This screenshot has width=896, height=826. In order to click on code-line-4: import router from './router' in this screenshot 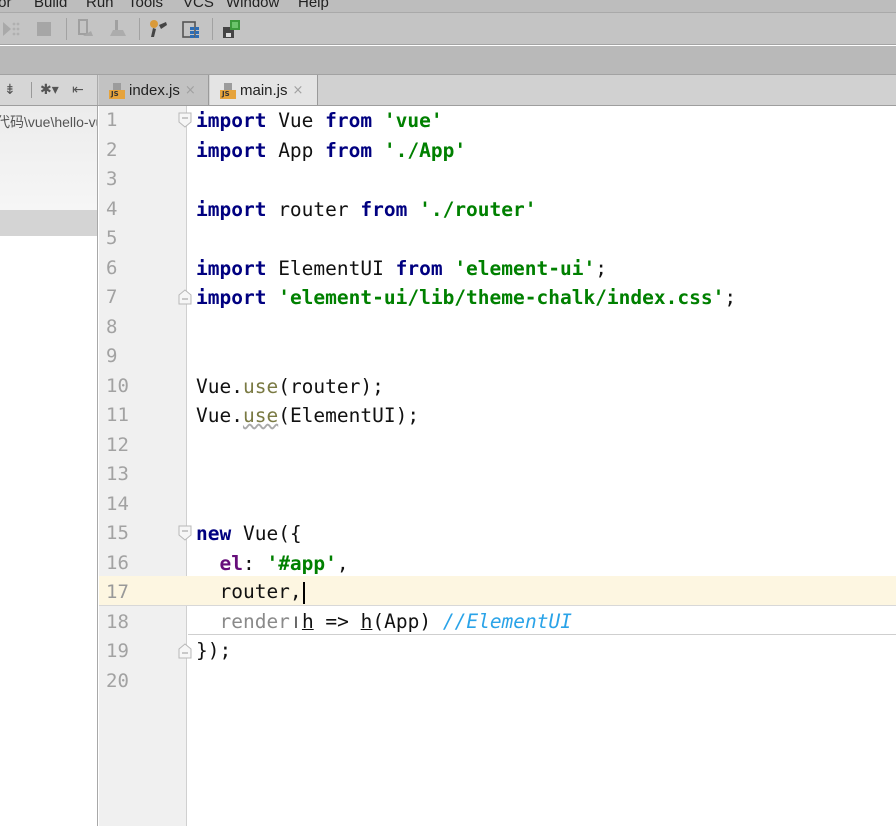, I will do `click(366, 209)`.